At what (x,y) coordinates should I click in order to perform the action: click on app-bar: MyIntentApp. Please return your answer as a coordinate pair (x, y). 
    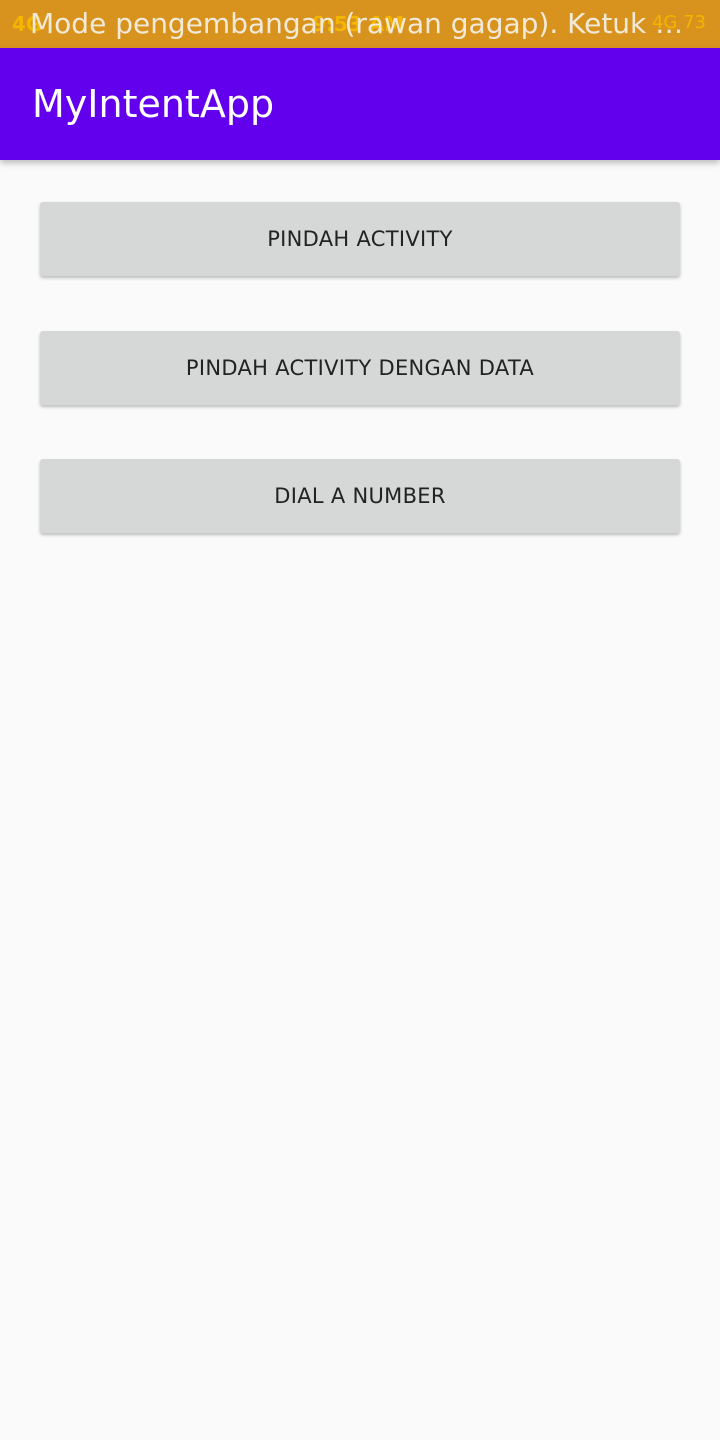
    Looking at the image, I should click on (360, 104).